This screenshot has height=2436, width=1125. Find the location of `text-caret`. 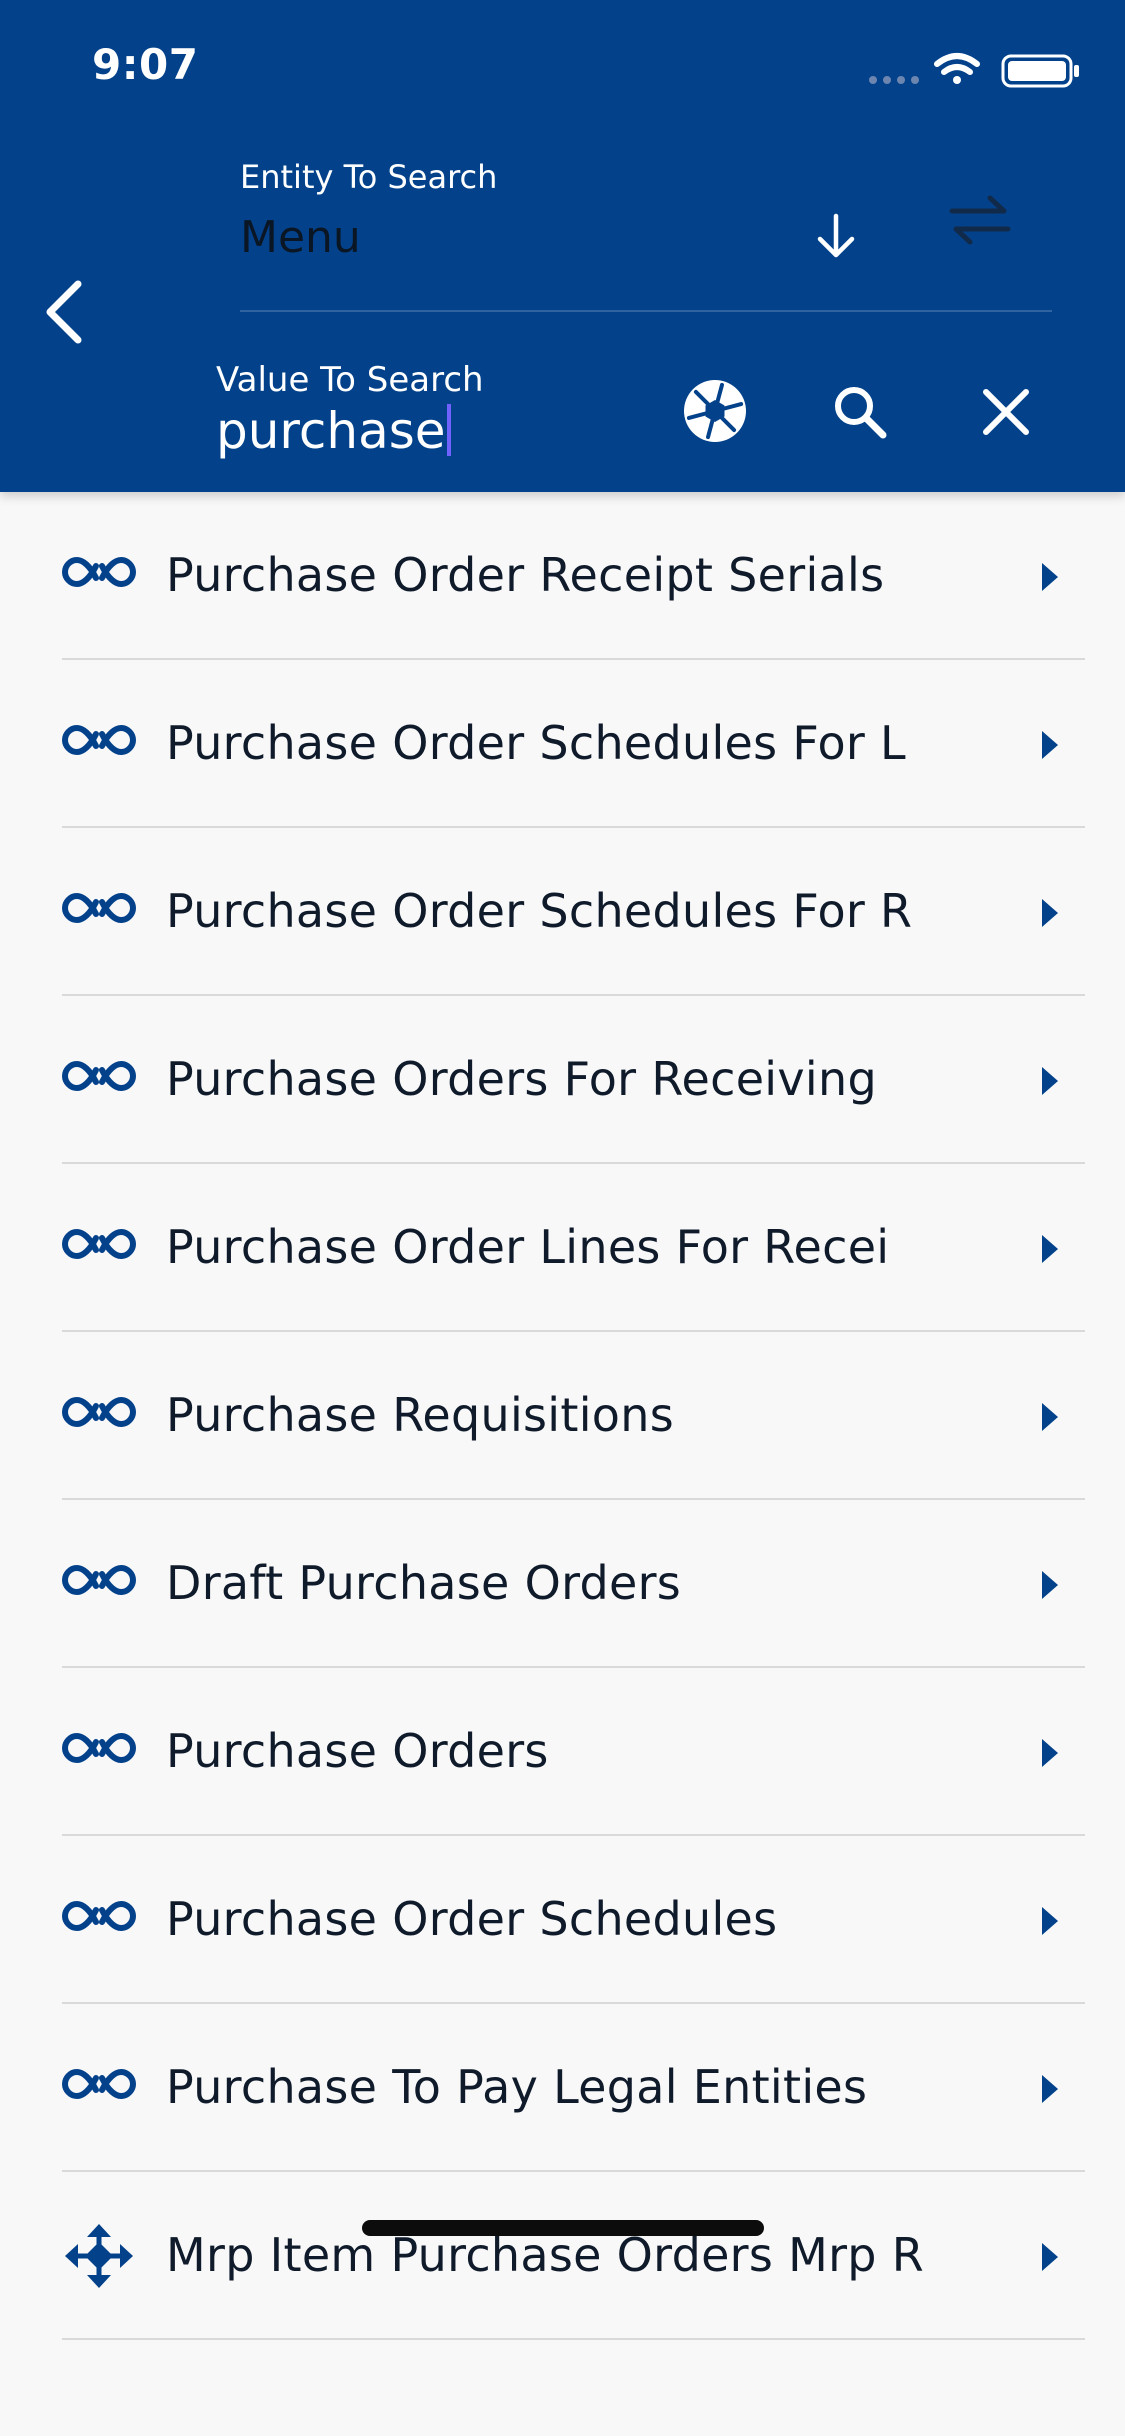

text-caret is located at coordinates (448, 430).